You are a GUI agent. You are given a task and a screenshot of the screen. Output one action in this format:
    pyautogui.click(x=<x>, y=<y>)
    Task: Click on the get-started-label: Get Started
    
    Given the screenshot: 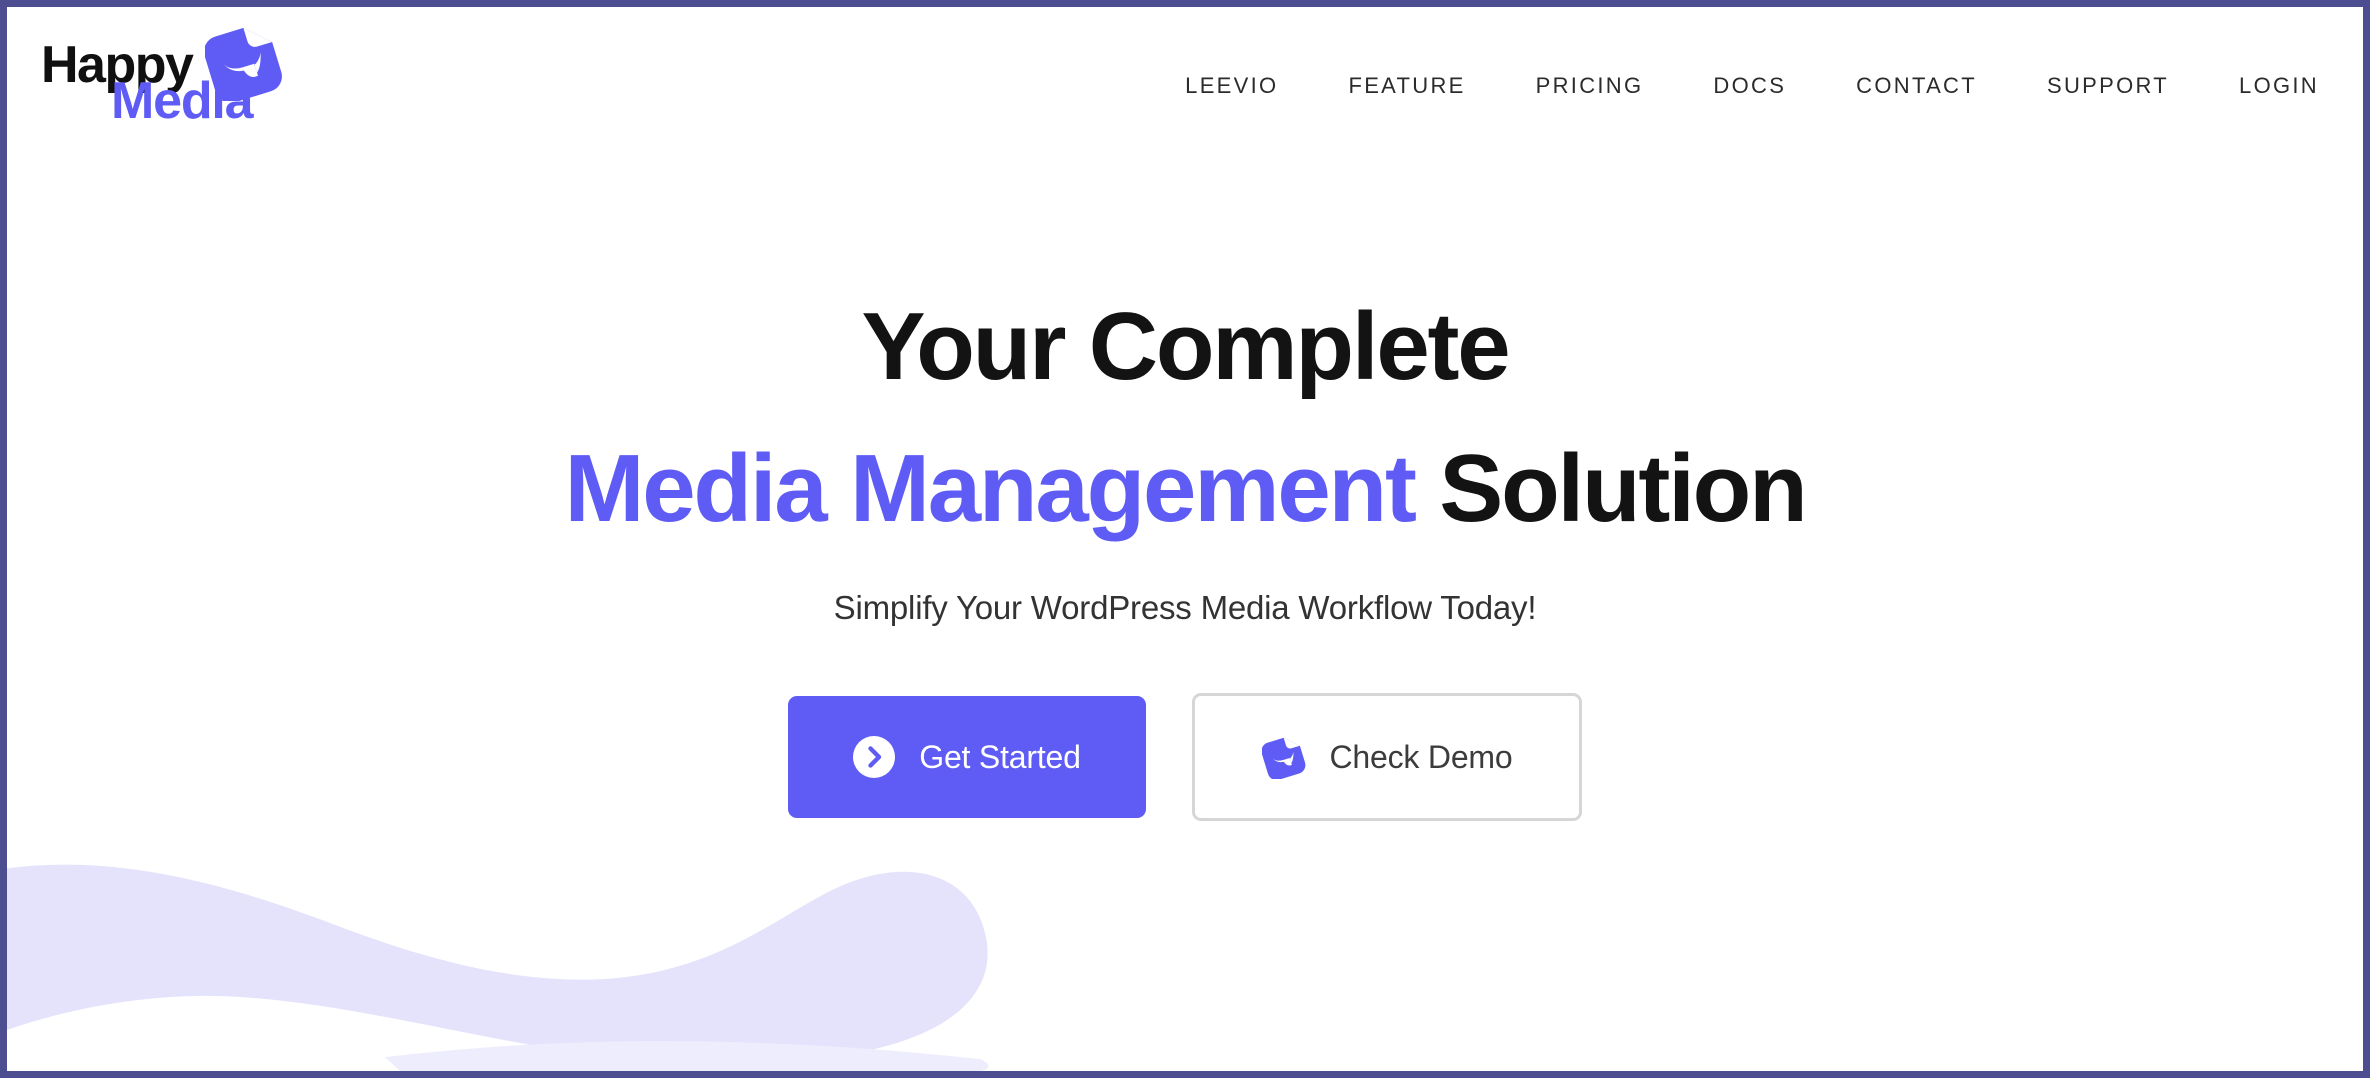 What is the action you would take?
    pyautogui.click(x=1000, y=756)
    